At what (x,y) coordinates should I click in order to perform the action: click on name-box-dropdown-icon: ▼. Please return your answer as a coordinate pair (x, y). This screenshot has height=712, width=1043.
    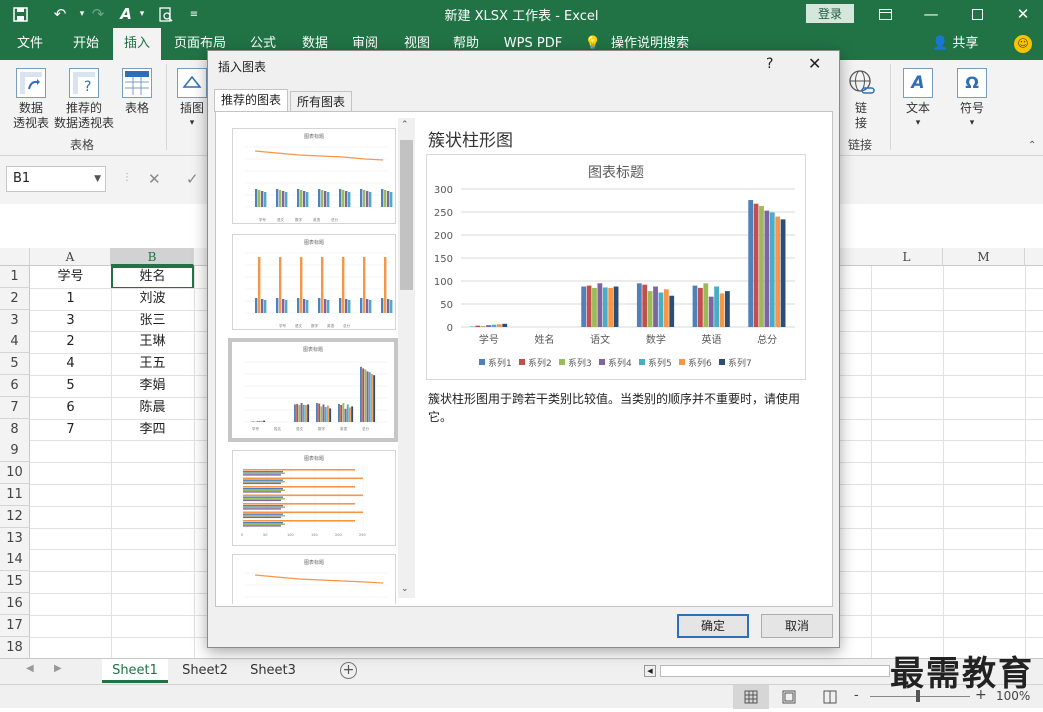
    Looking at the image, I should click on (97, 179).